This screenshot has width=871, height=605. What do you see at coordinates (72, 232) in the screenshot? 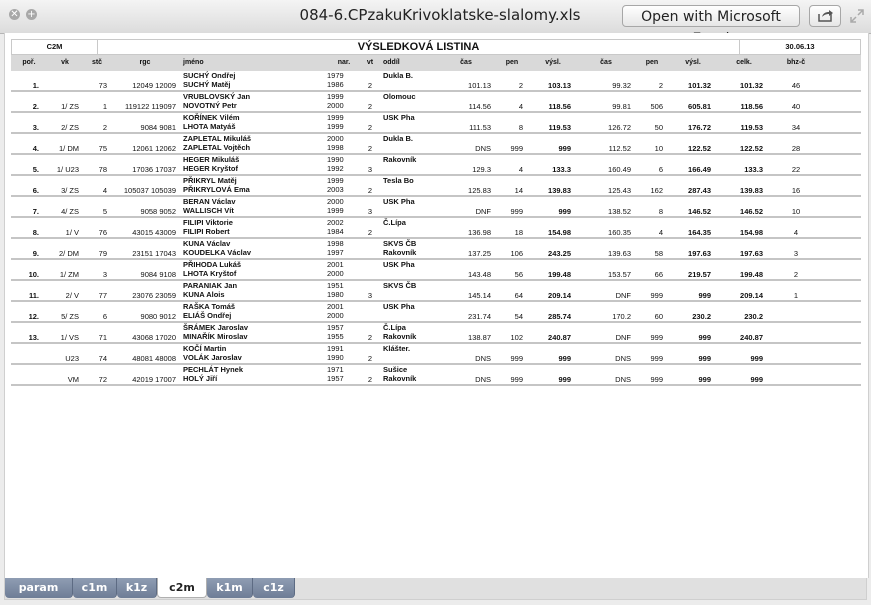
I see `cell-value: 1/ V` at bounding box center [72, 232].